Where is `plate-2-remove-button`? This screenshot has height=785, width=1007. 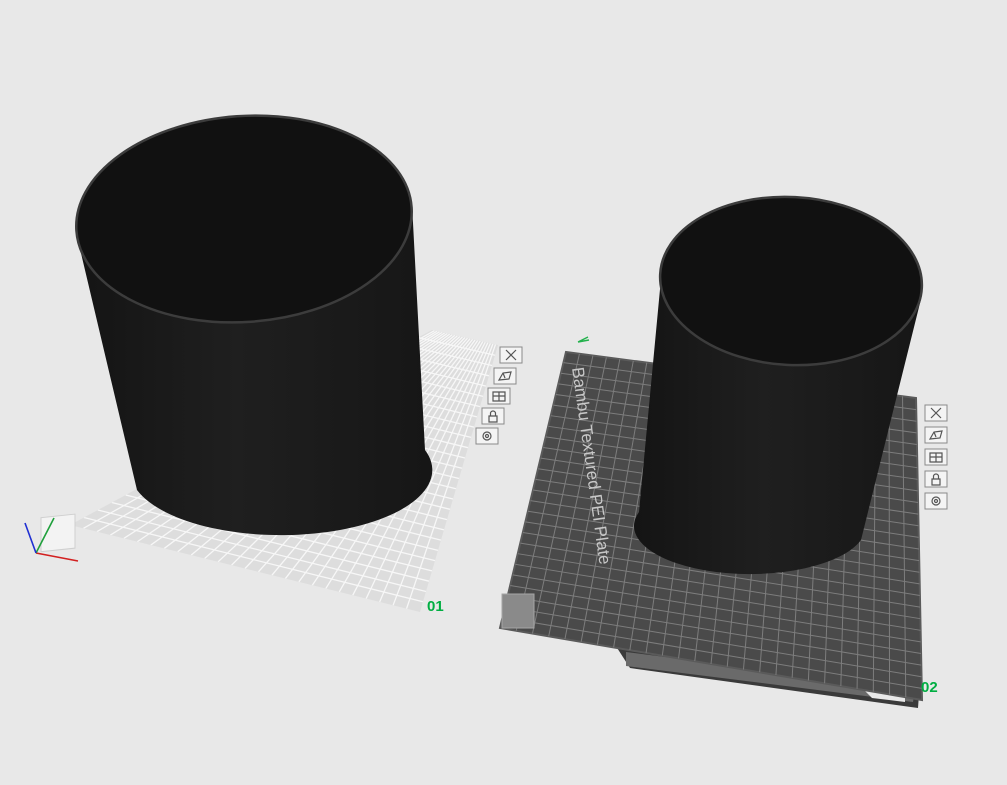
plate-2-remove-button is located at coordinates (936, 413).